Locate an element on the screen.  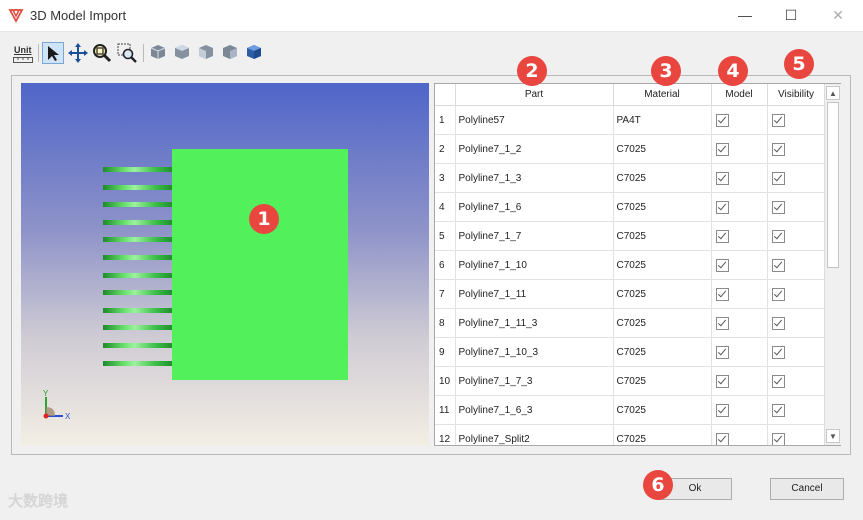
part-name-cell: Polyline7_1_10 is located at coordinates (534, 265).